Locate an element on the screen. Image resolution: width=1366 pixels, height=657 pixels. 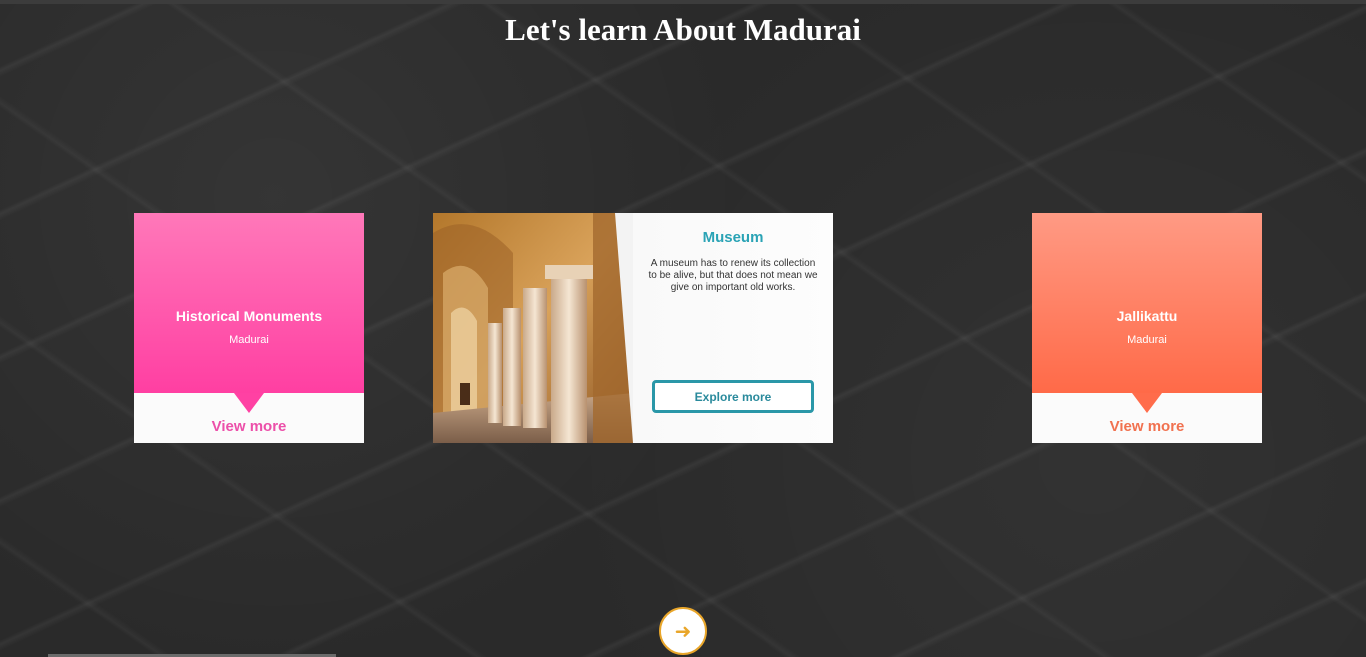
card-title: Historical Monuments is located at coordinates (249, 316).